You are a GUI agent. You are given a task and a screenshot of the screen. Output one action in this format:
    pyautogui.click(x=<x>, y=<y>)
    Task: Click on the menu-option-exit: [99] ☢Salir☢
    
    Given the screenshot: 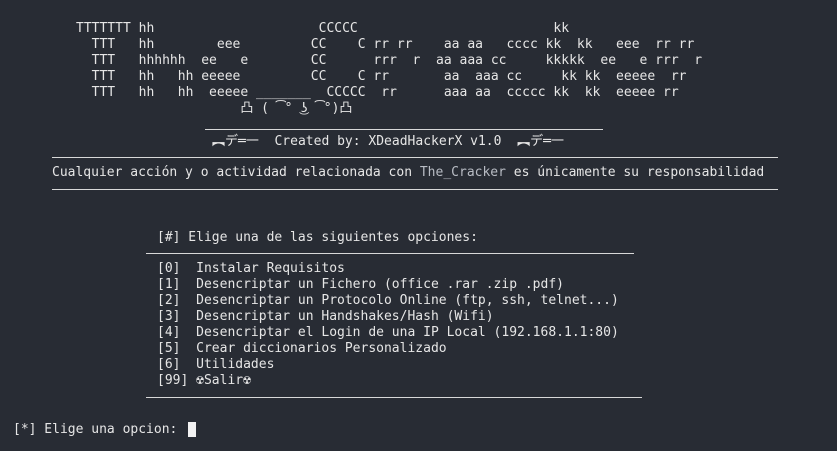 What is the action you would take?
    pyautogui.click(x=204, y=381)
    